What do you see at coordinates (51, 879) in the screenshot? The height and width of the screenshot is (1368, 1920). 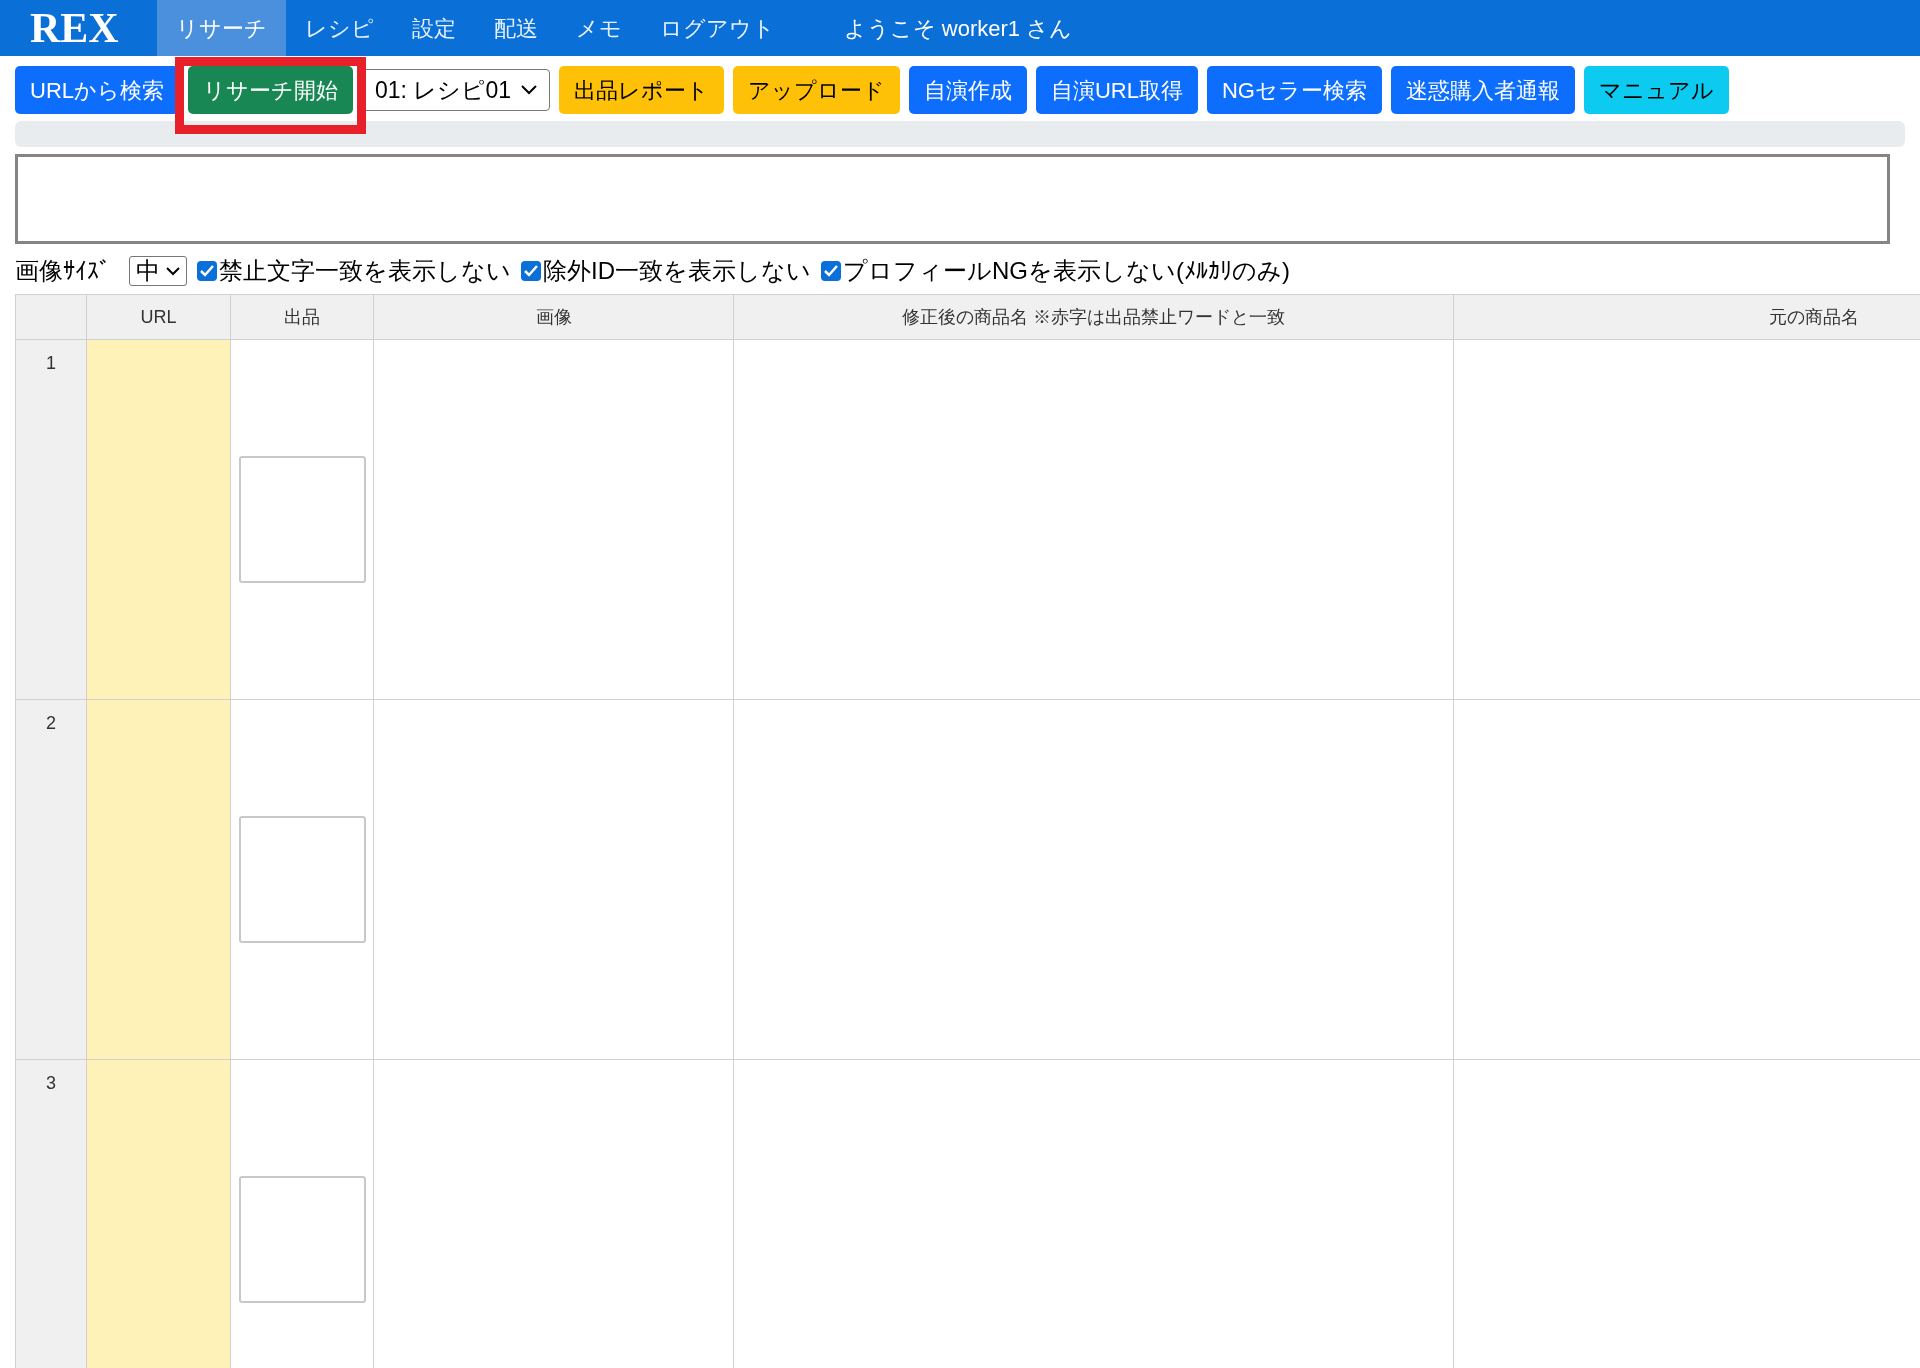 I see `row-number-cell: 2` at bounding box center [51, 879].